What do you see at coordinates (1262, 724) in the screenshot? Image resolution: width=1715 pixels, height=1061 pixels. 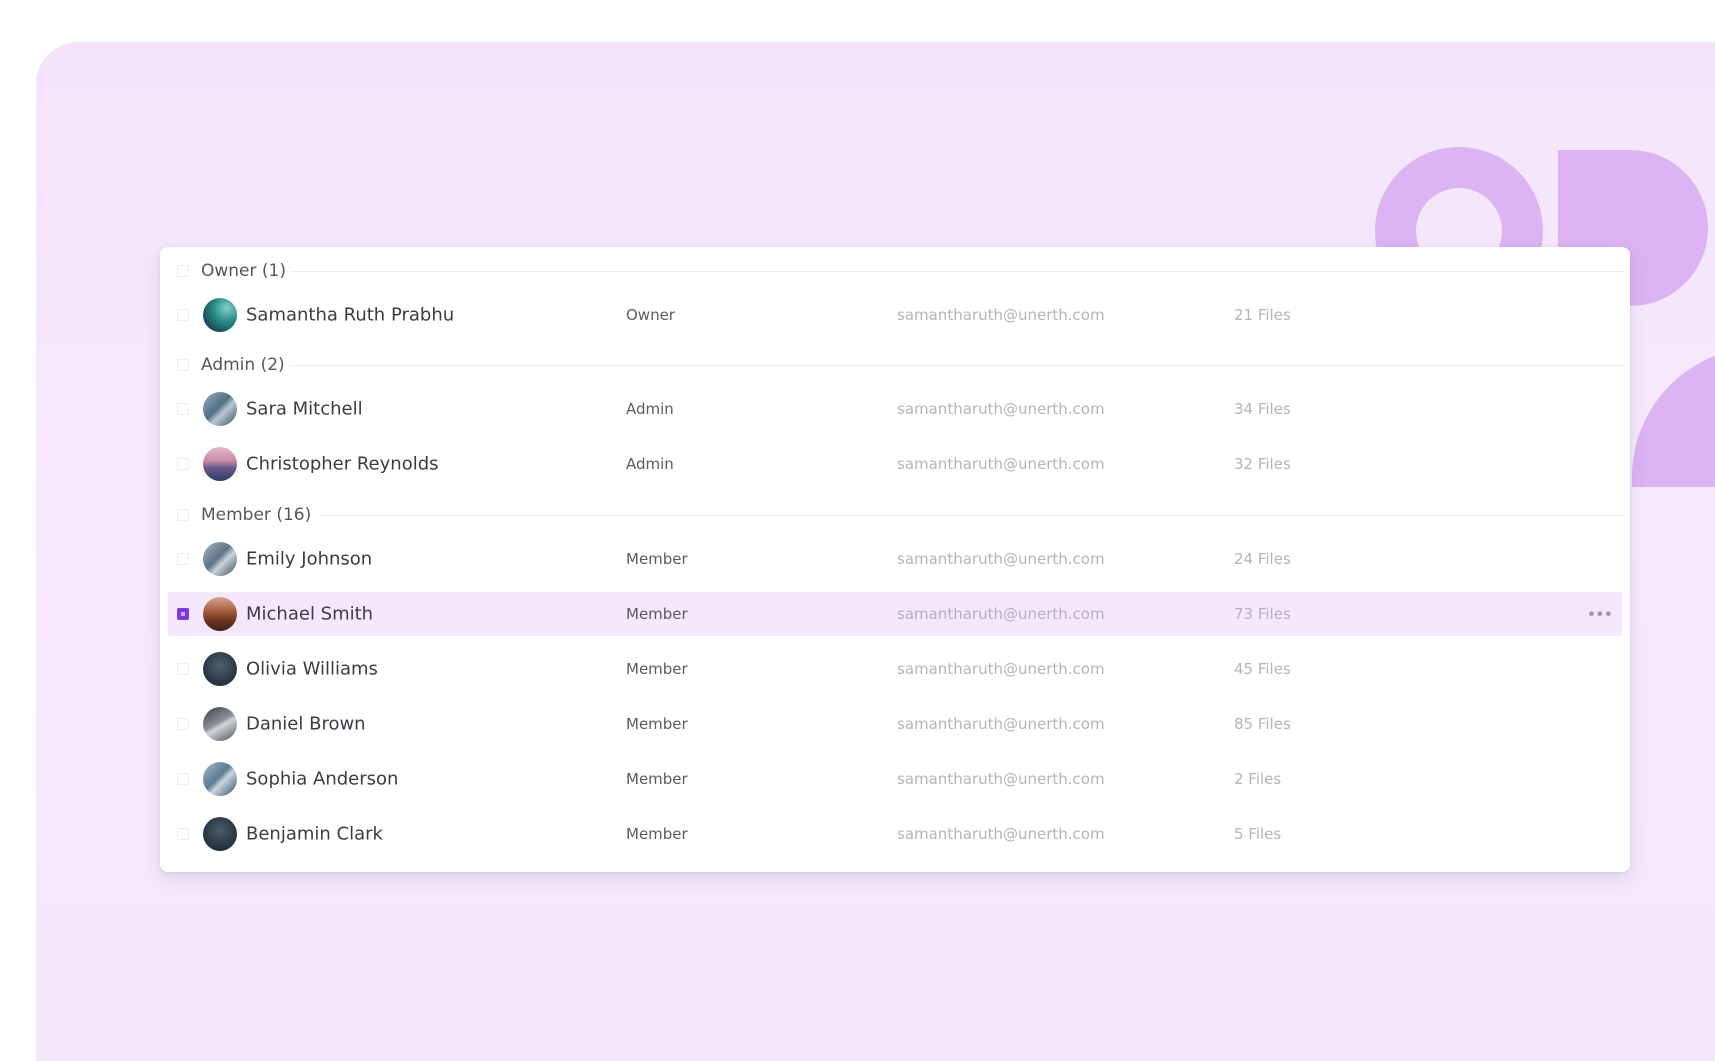 I see `member-files: 85 Files` at bounding box center [1262, 724].